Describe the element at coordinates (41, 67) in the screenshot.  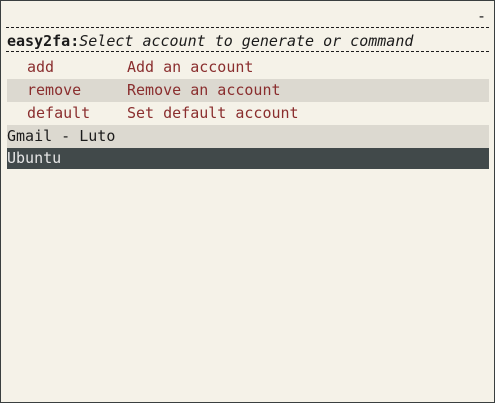
I see `command-name: add` at that location.